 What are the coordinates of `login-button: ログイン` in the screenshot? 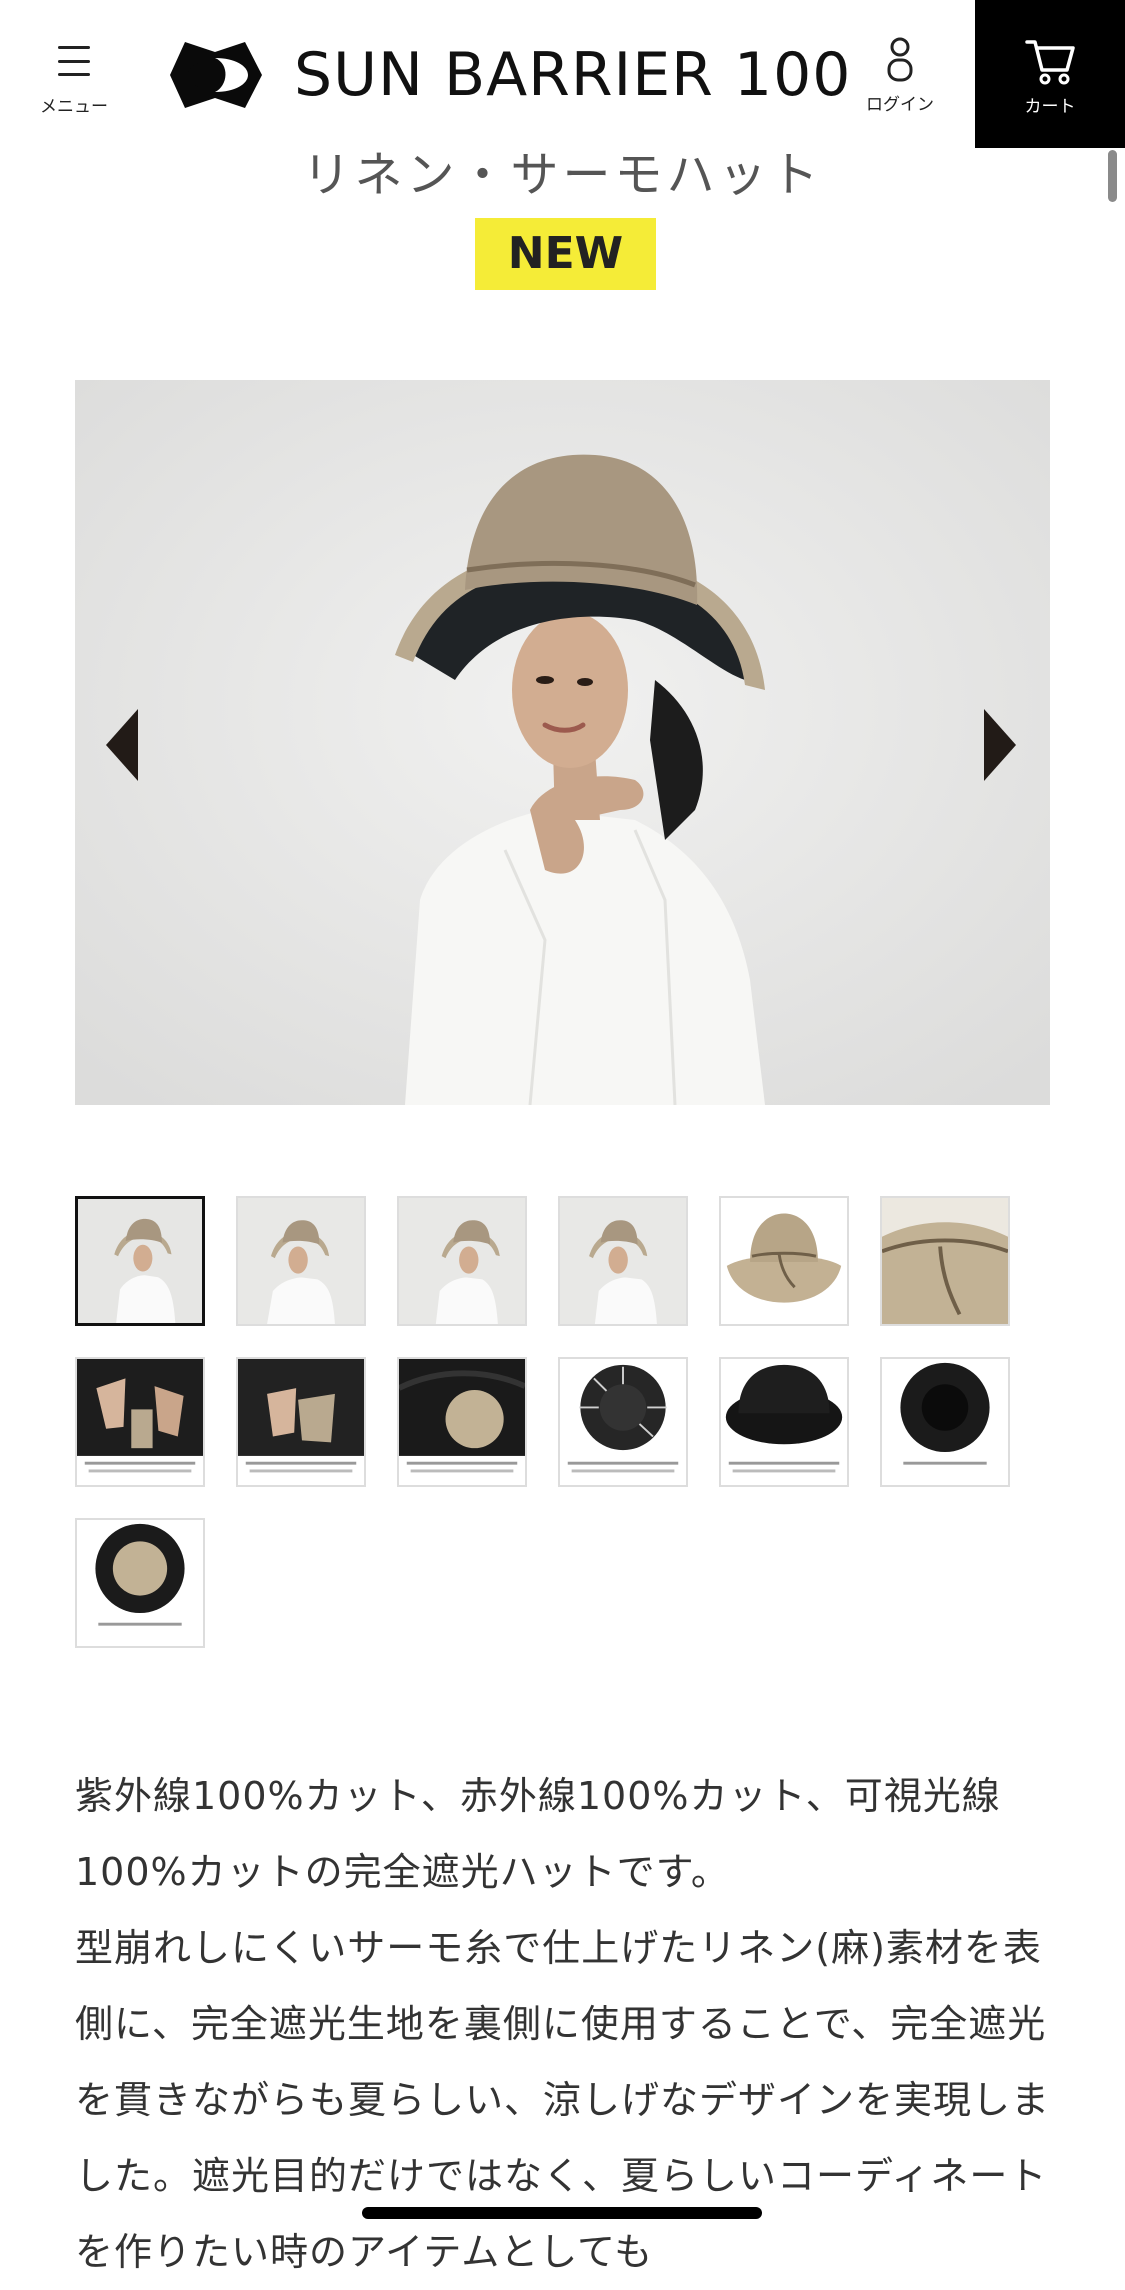 It's located at (900, 81).